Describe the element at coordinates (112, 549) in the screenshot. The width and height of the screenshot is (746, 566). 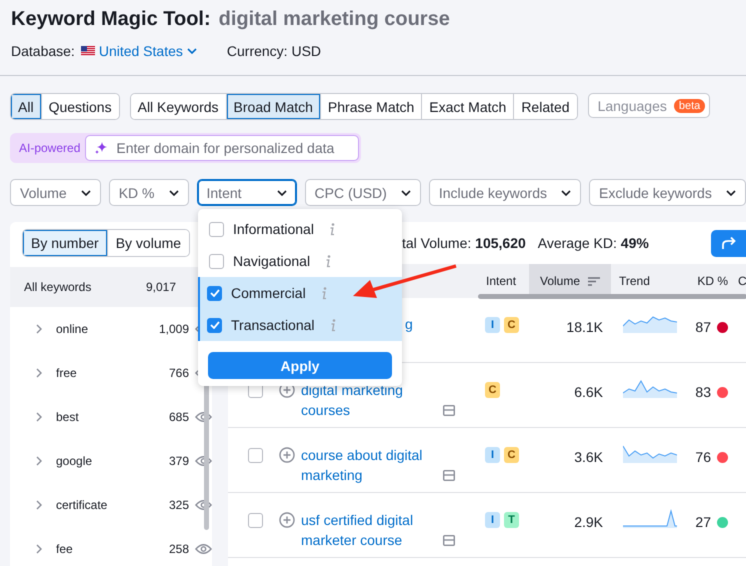
I see `group-name: fee` at that location.